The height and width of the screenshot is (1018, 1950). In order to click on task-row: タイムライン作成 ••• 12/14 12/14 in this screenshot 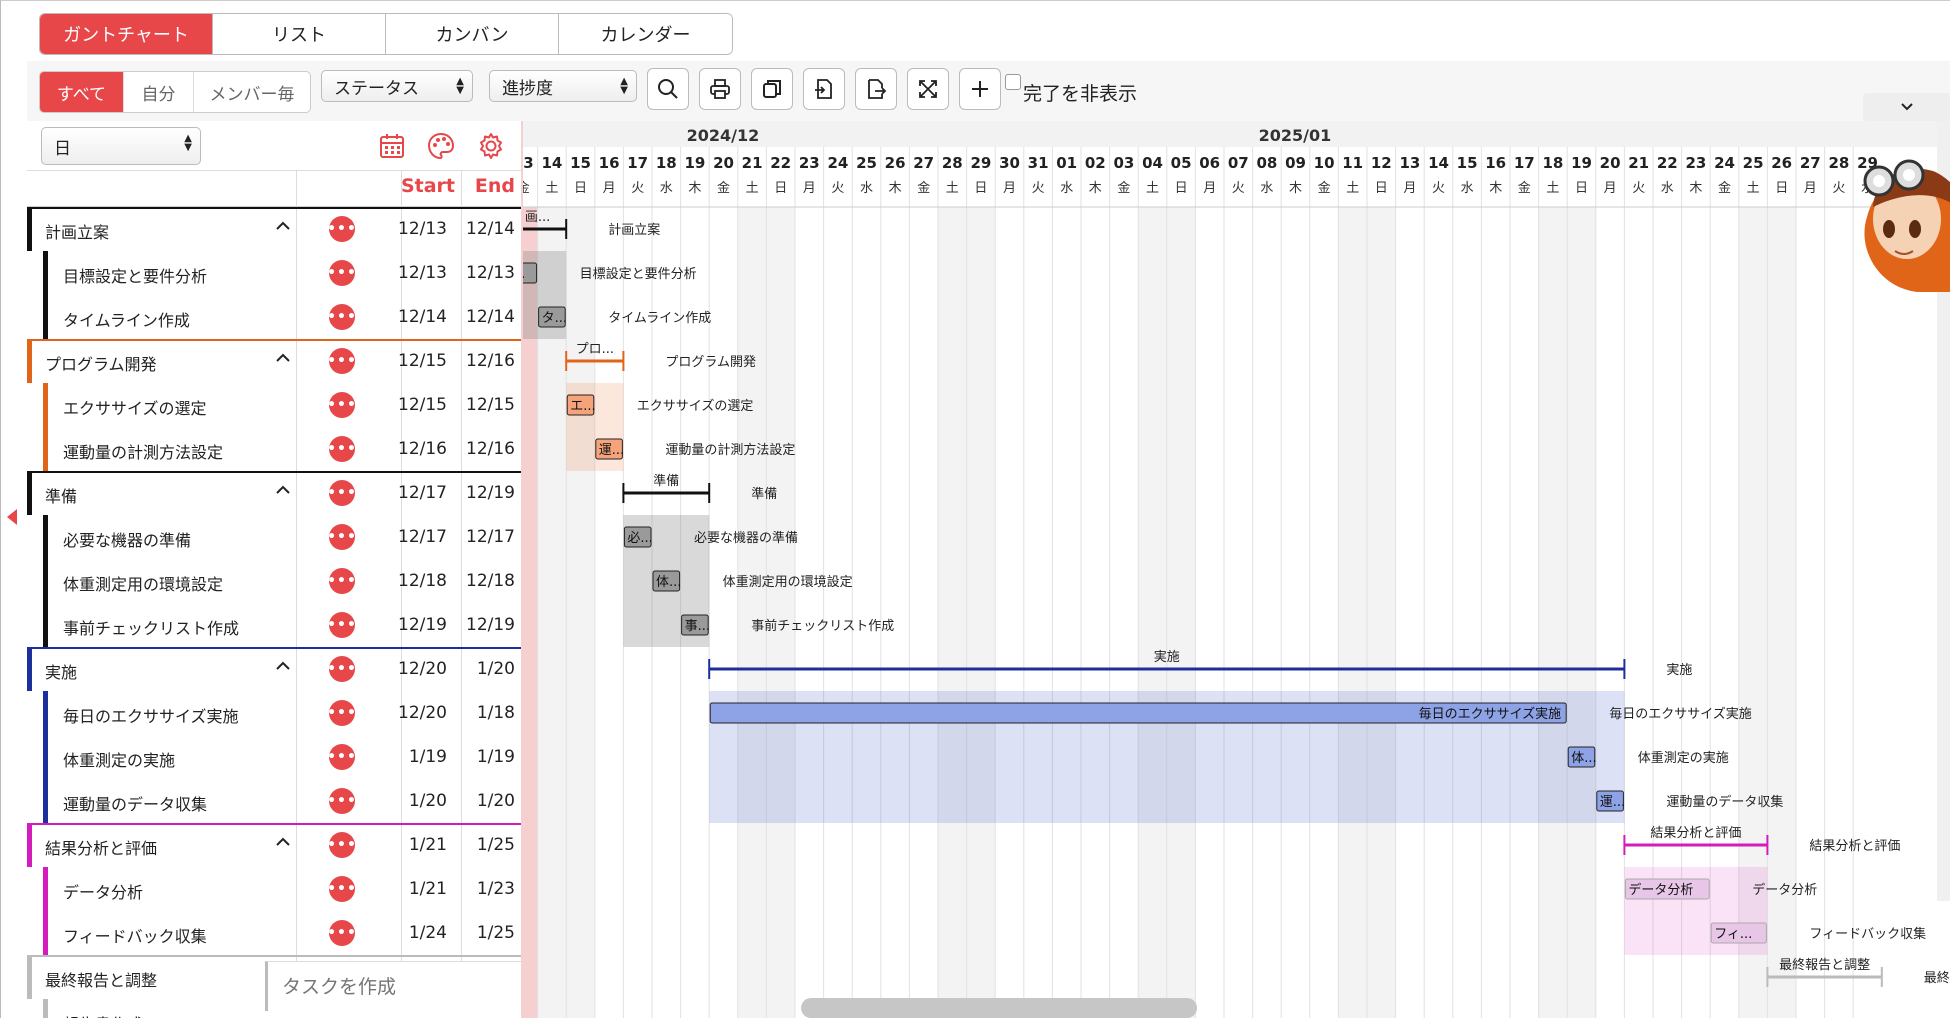, I will do `click(274, 317)`.